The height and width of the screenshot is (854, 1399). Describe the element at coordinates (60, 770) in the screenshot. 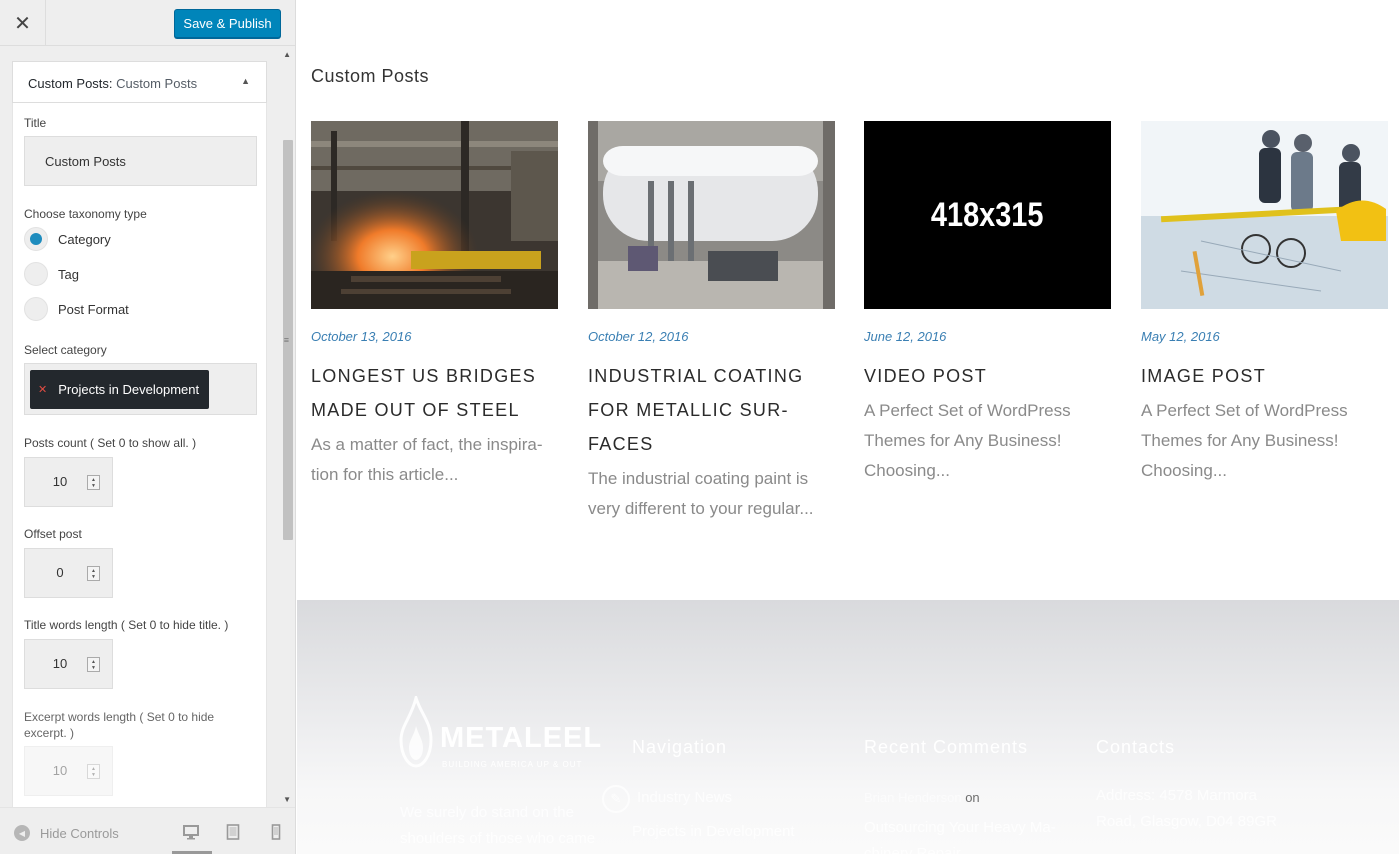

I see `excerpt-words-value: 10` at that location.